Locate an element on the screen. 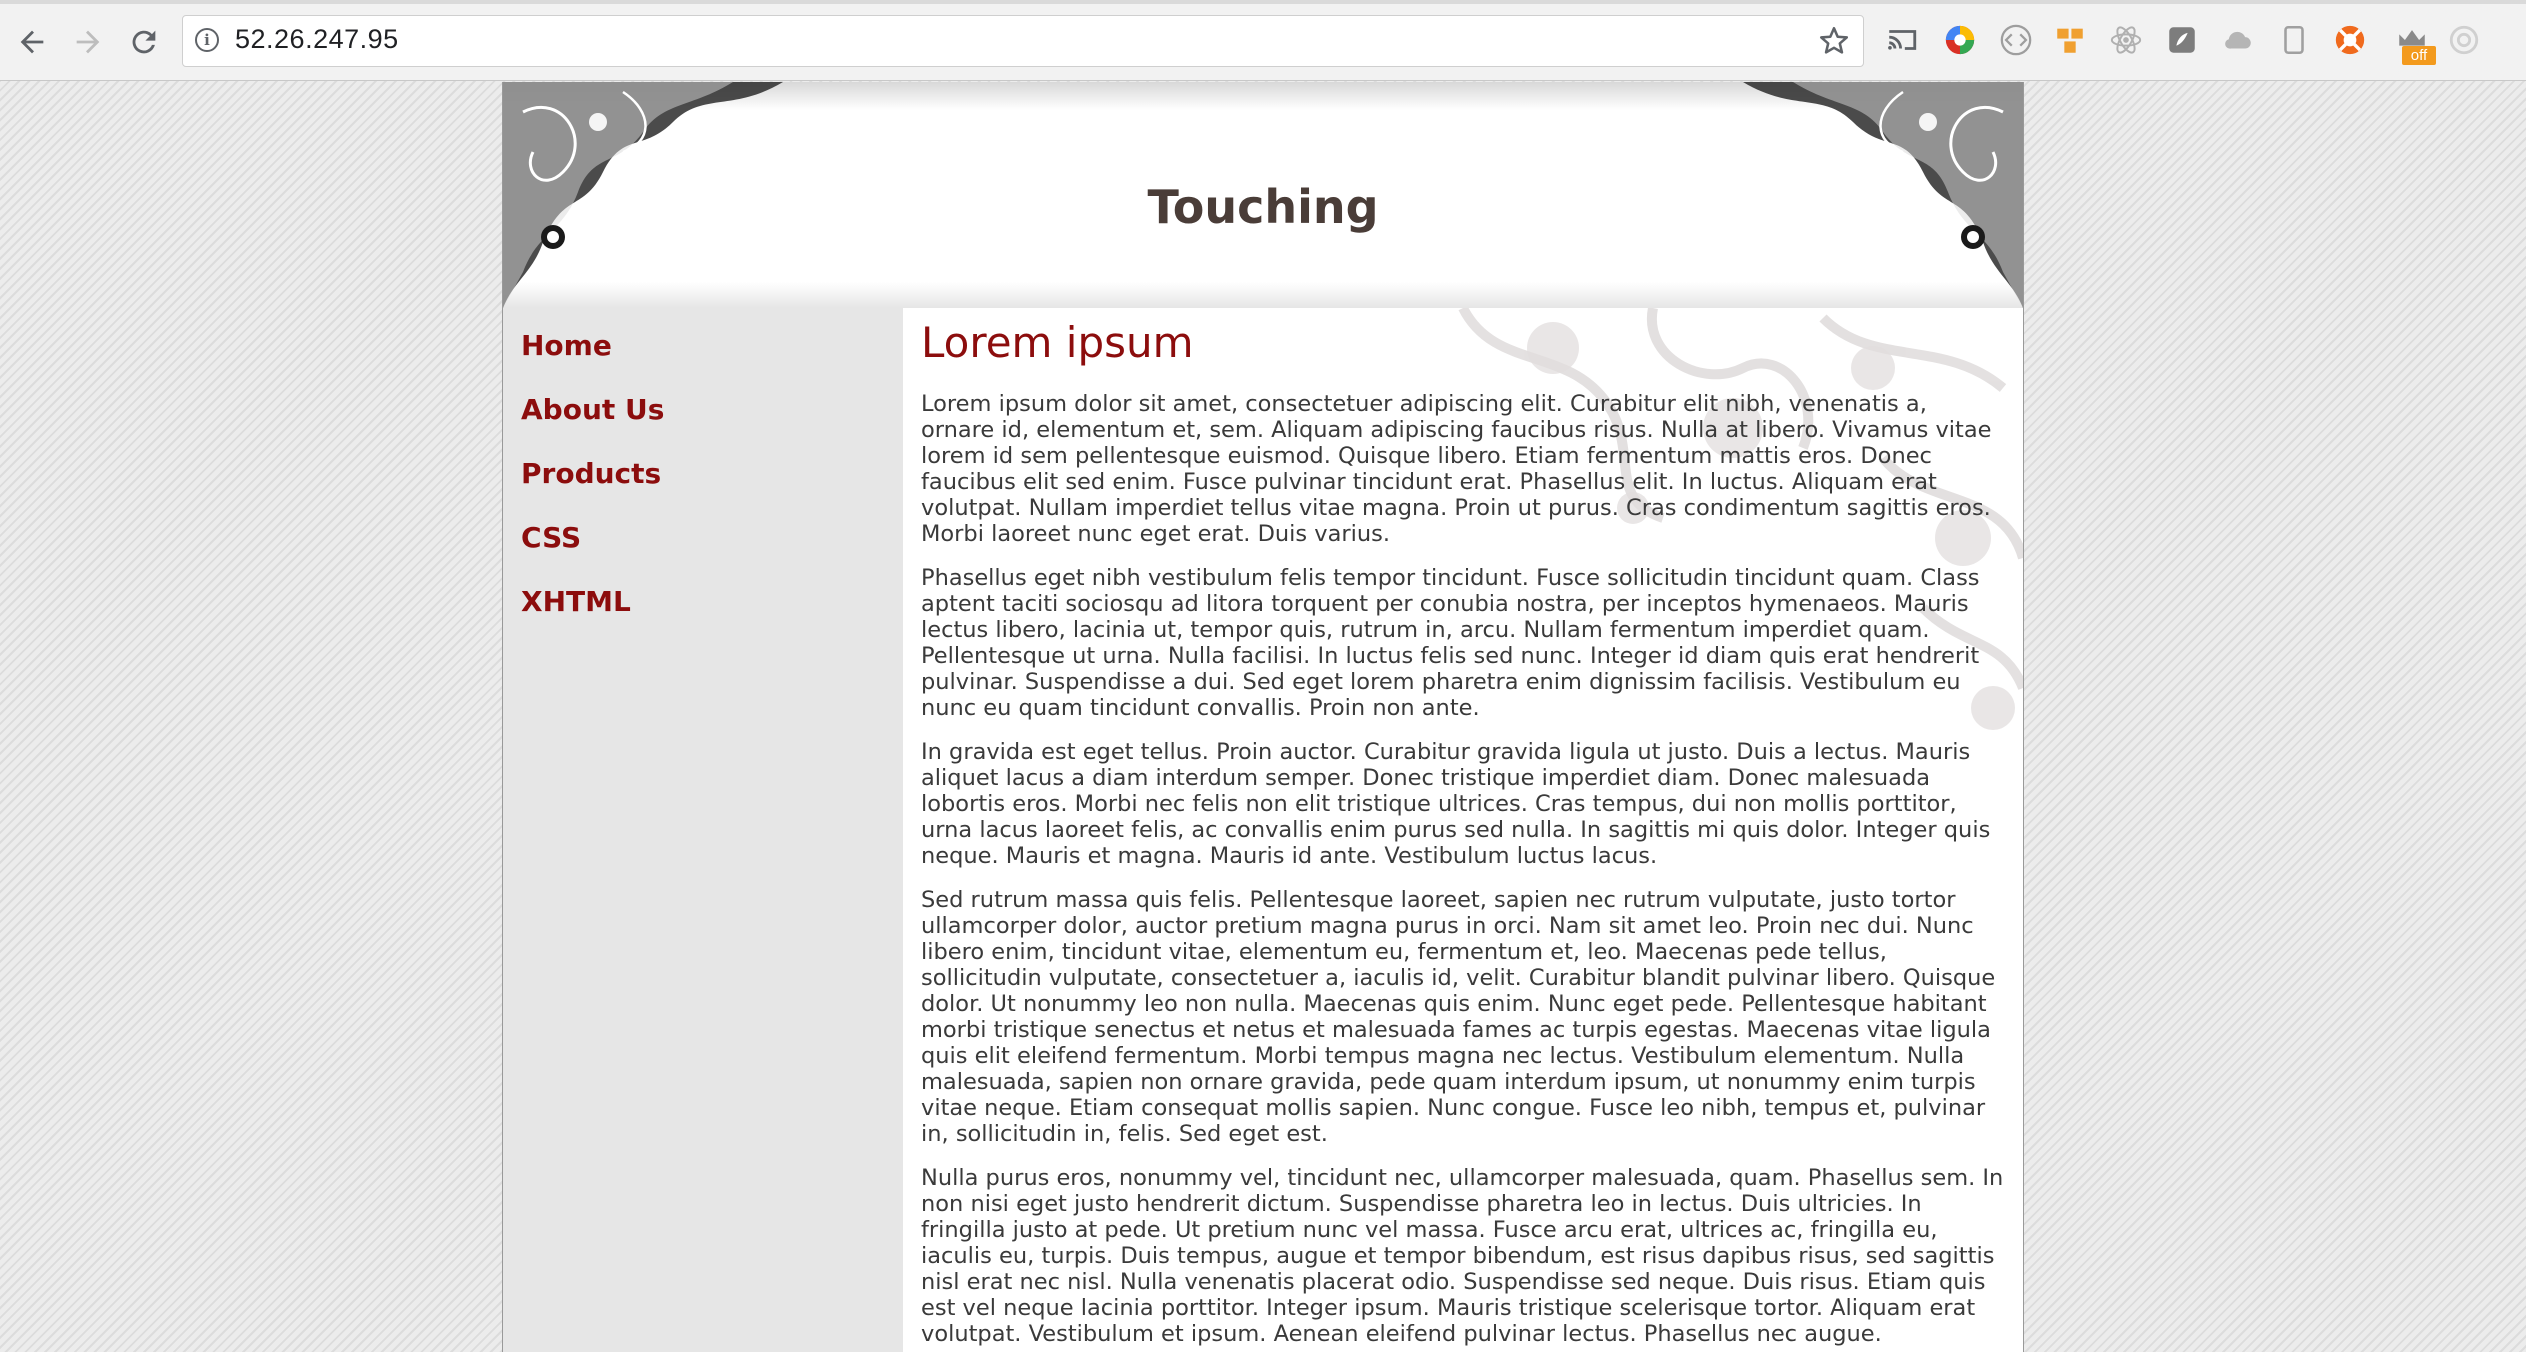 The width and height of the screenshot is (2526, 1352). cloud-icon is located at coordinates (2238, 40).